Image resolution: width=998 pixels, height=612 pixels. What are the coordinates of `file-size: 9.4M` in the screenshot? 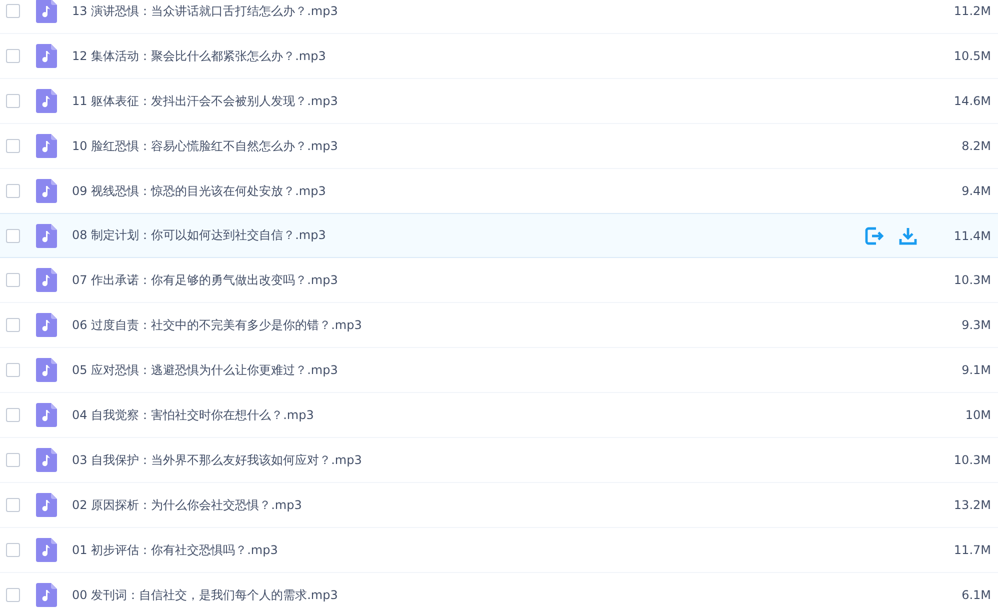 It's located at (975, 191).